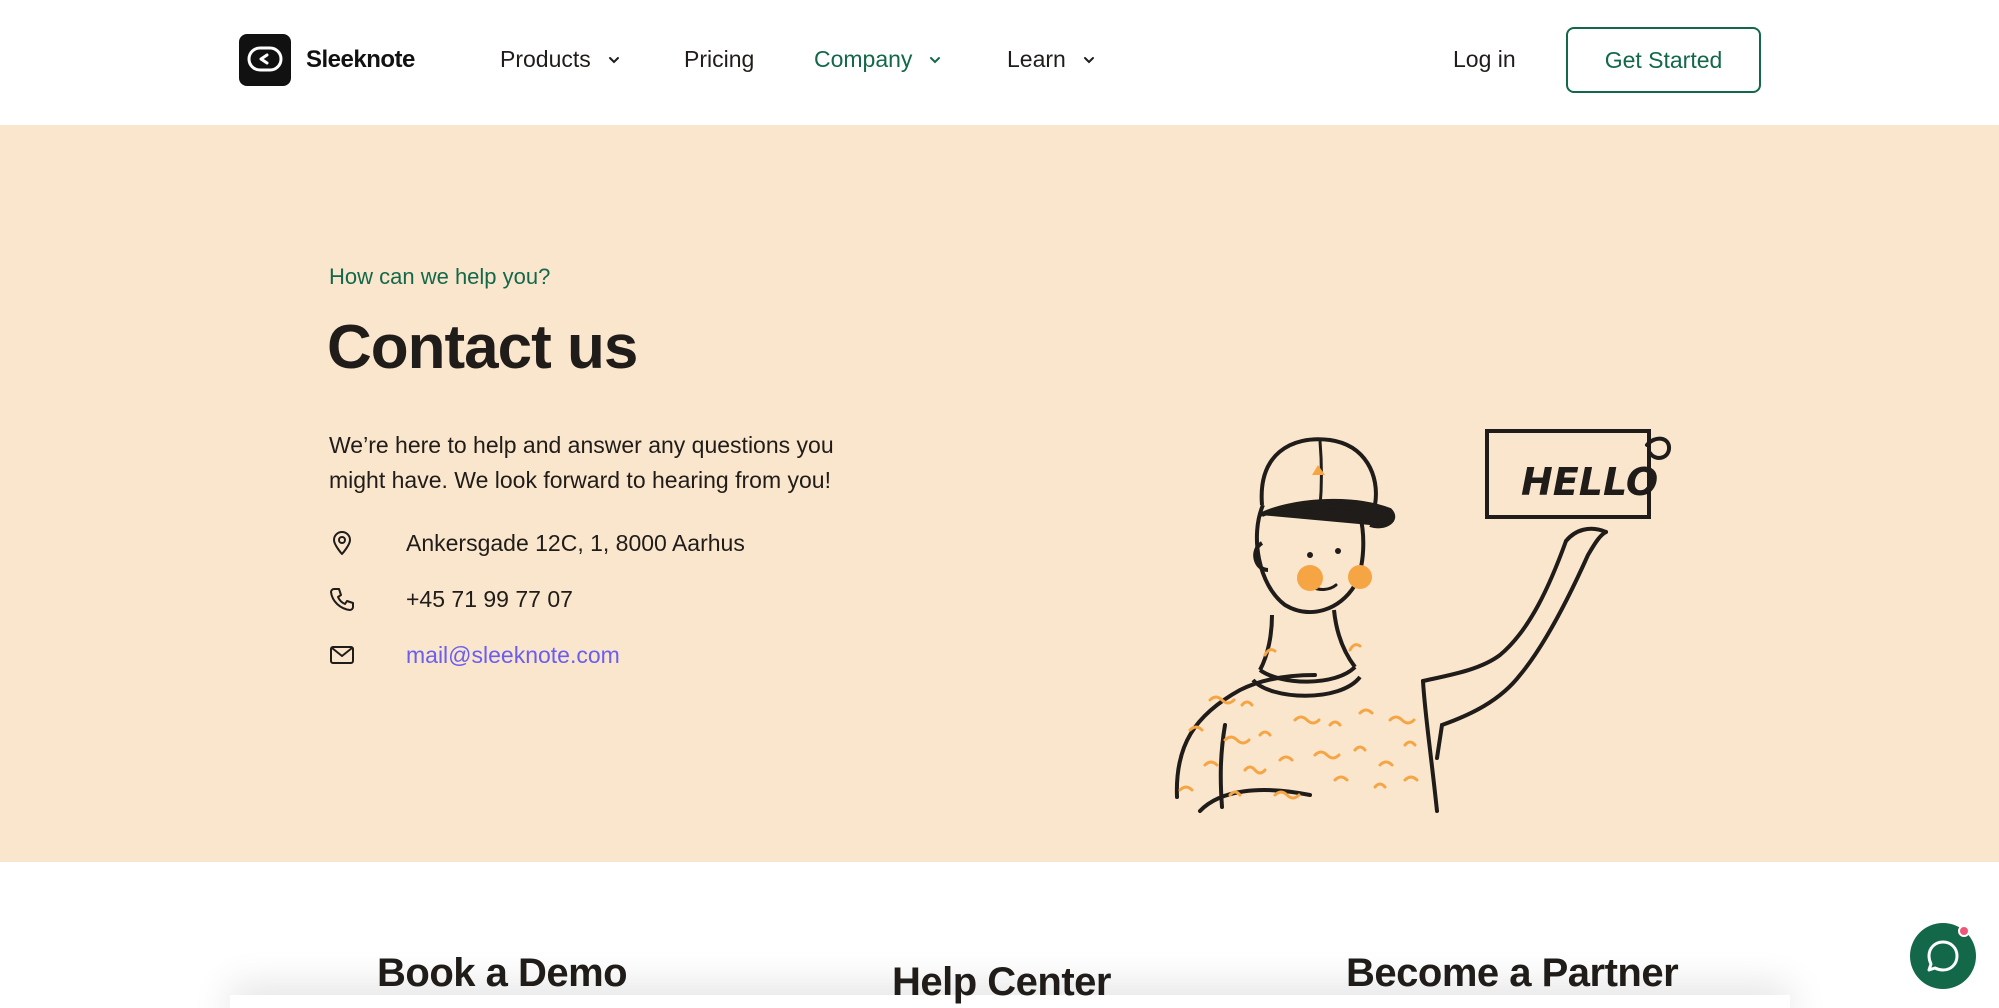 This screenshot has height=1008, width=1999. I want to click on phone-text: +45 71 99 77 07, so click(489, 599).